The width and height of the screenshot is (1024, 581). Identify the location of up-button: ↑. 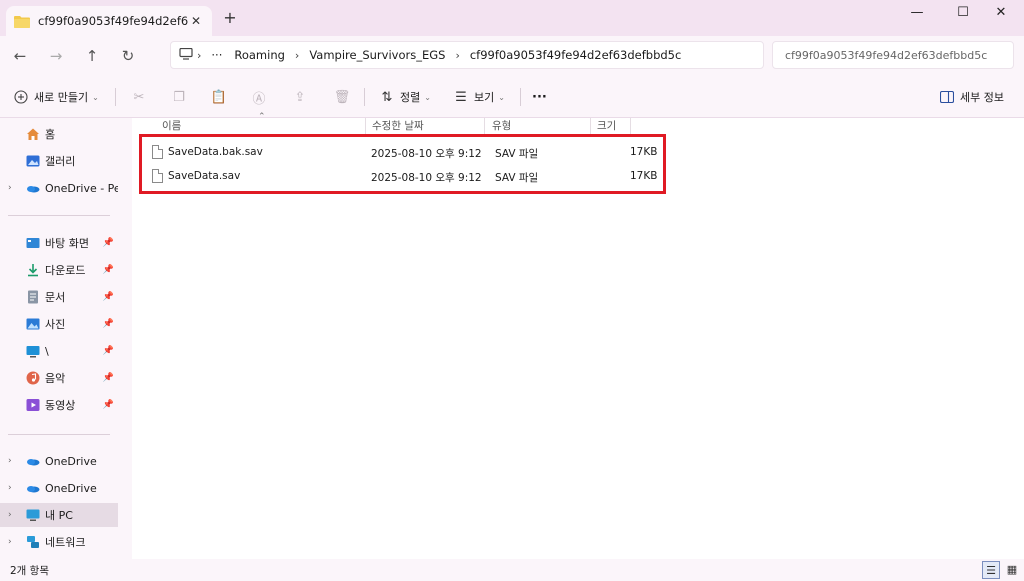
(92, 56).